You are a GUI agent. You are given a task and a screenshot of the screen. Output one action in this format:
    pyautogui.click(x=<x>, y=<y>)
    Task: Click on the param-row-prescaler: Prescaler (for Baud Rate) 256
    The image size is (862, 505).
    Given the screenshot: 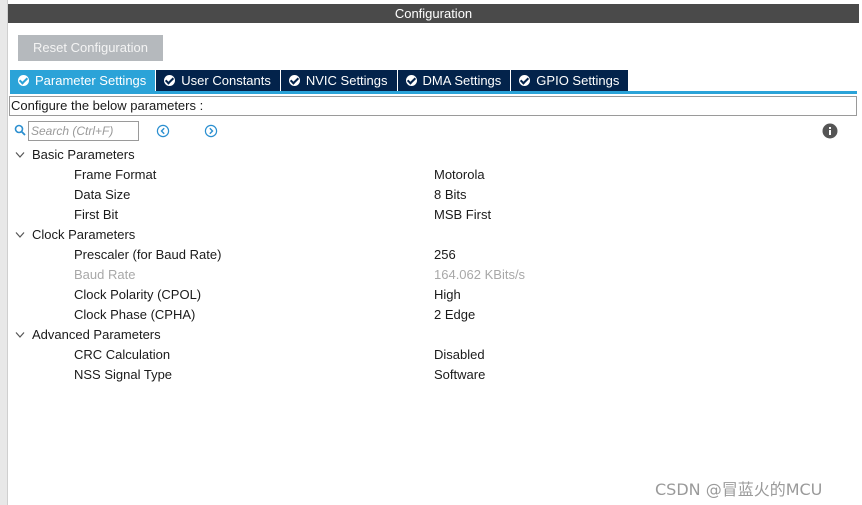 What is the action you would take?
    pyautogui.click(x=431, y=255)
    